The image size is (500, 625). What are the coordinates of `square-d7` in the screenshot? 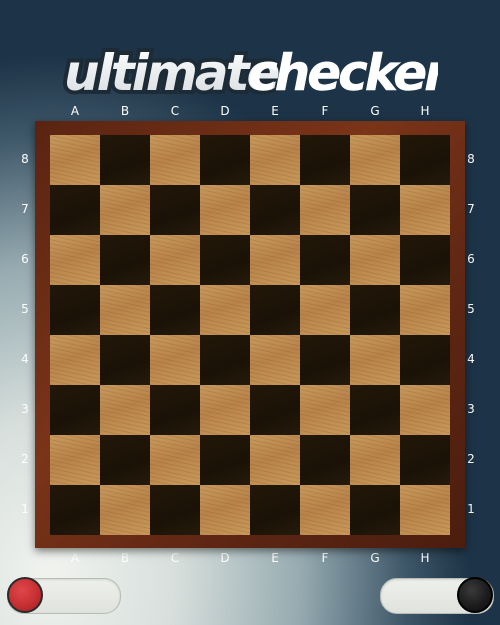 It's located at (225, 210).